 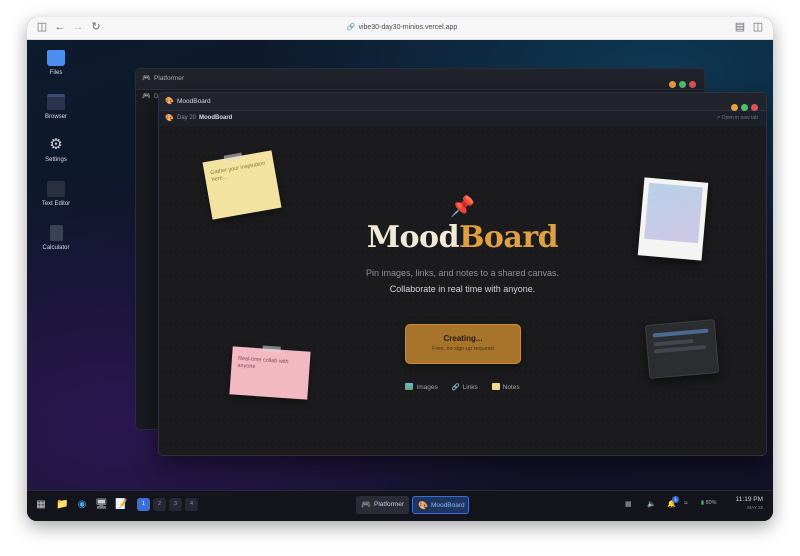 What do you see at coordinates (389, 504) in the screenshot?
I see `task-label: Platformer` at bounding box center [389, 504].